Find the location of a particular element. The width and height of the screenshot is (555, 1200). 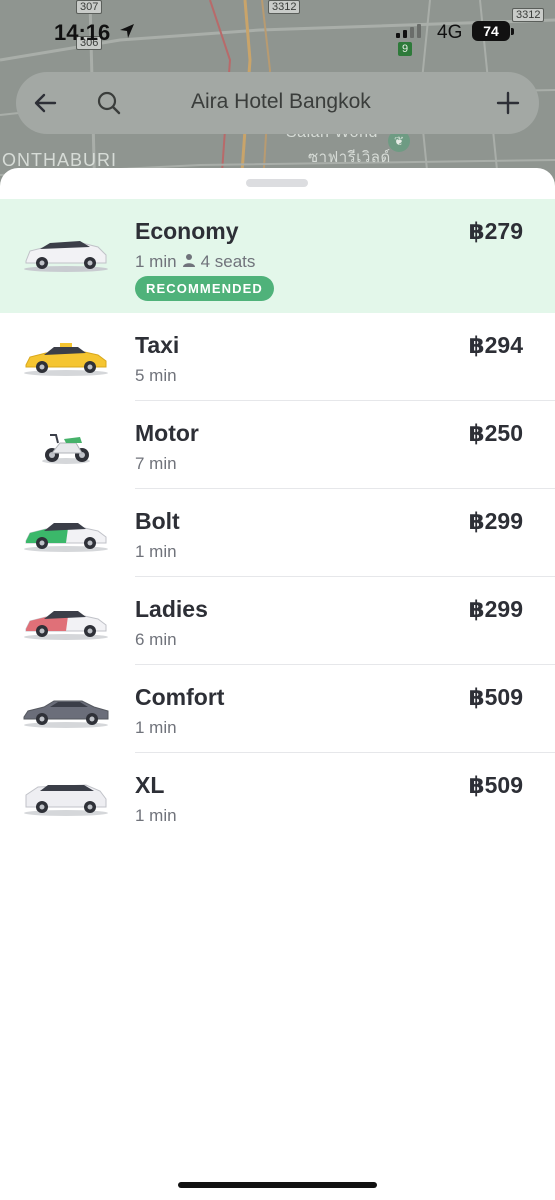

economy-car-icon is located at coordinates (66, 253).